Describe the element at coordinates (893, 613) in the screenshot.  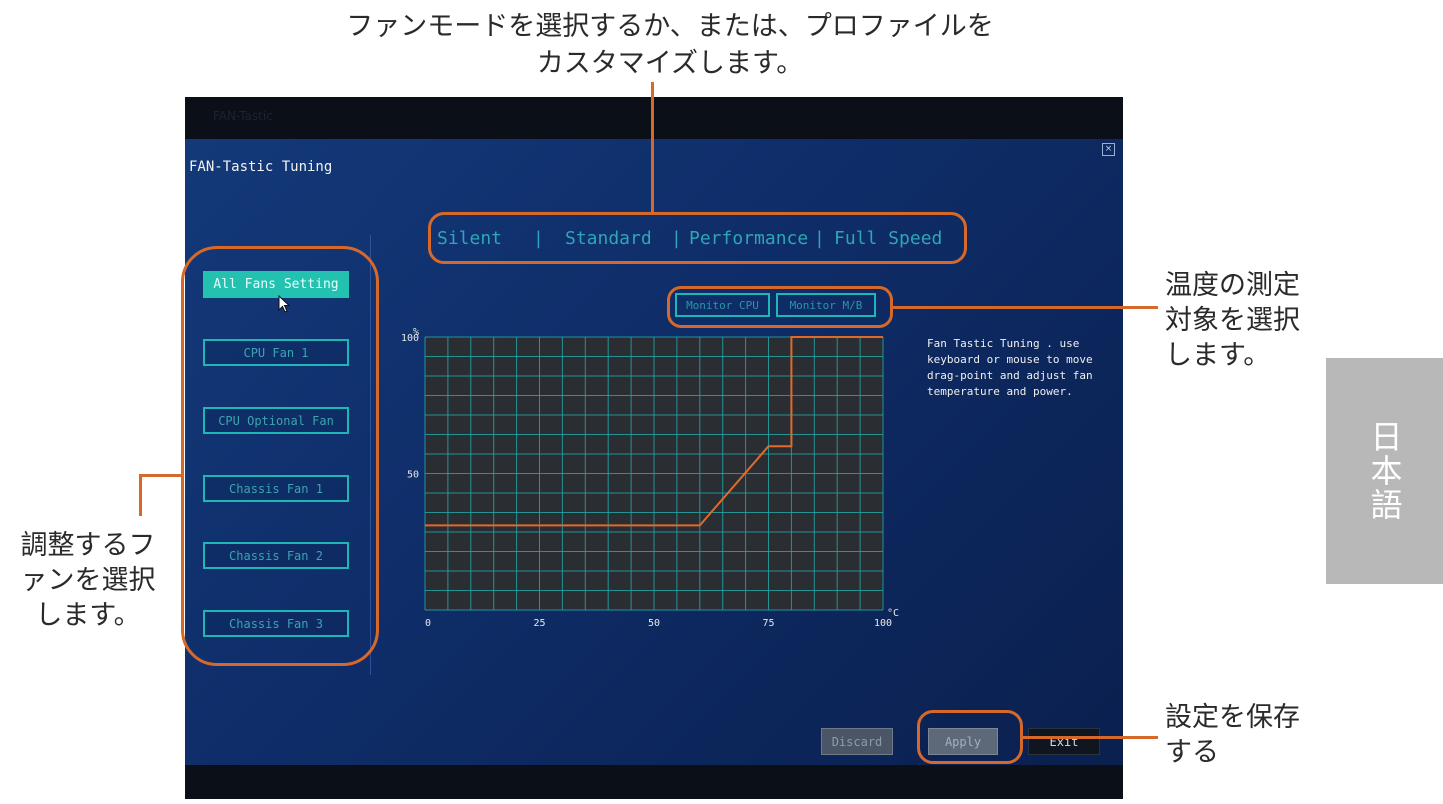
I see `x-axis-label: °C` at that location.